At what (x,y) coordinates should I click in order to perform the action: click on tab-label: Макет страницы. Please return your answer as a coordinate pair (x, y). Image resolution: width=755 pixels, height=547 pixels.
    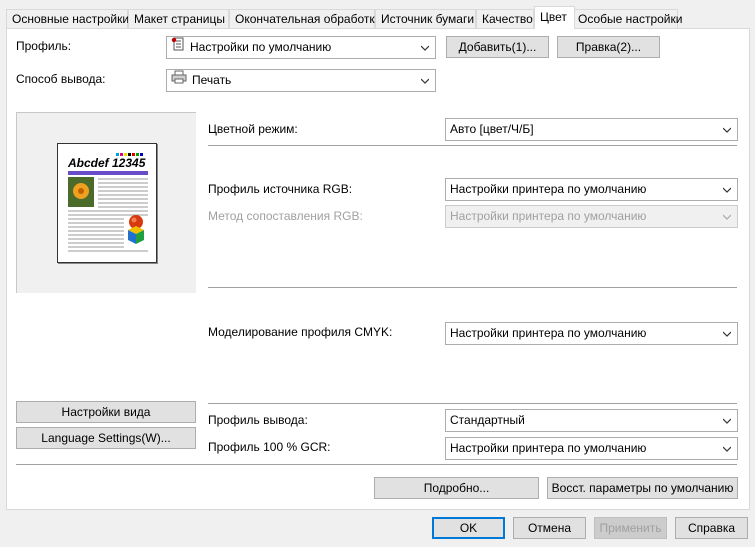
    Looking at the image, I should click on (179, 19).